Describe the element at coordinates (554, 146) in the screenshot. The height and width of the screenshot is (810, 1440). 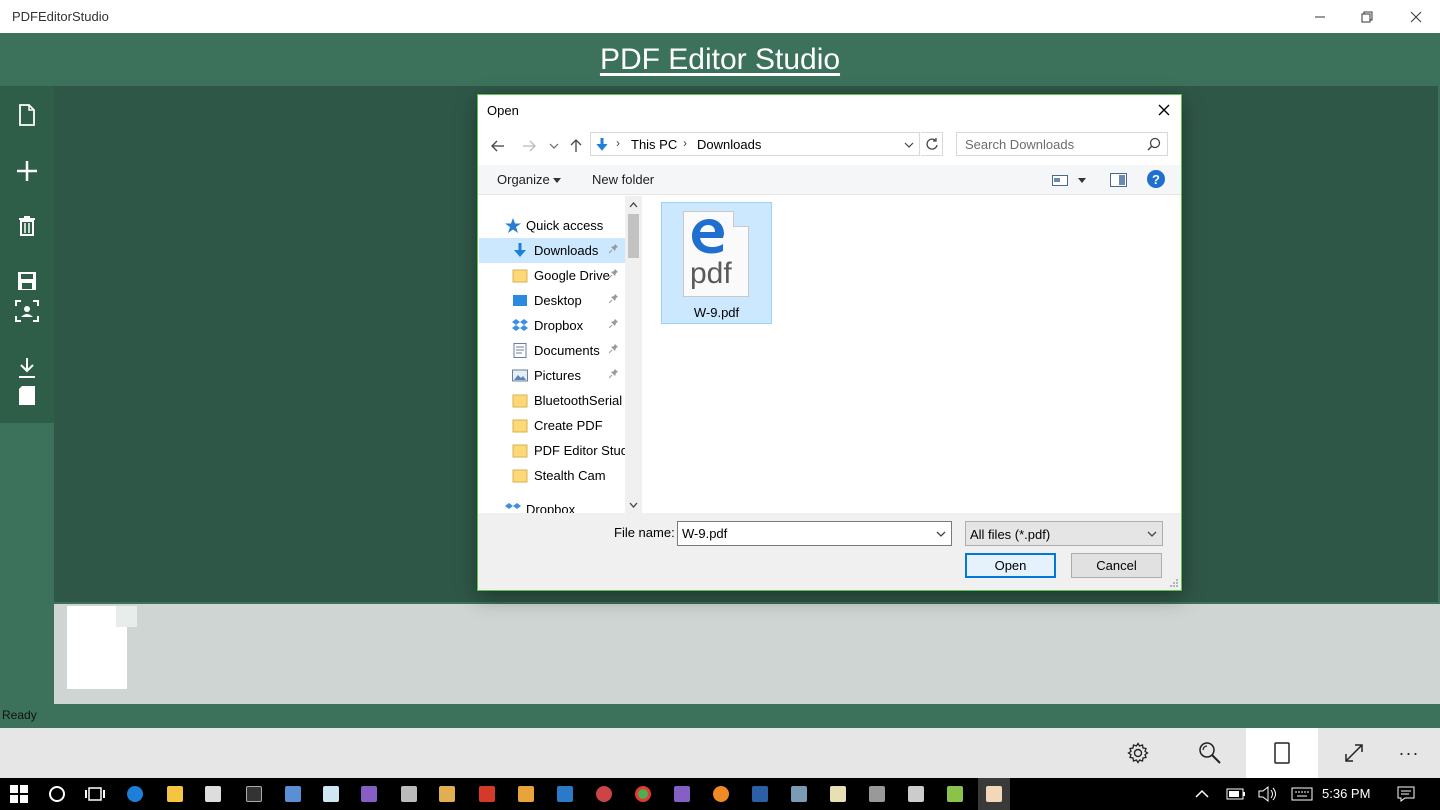
I see `recent-locations-button` at that location.